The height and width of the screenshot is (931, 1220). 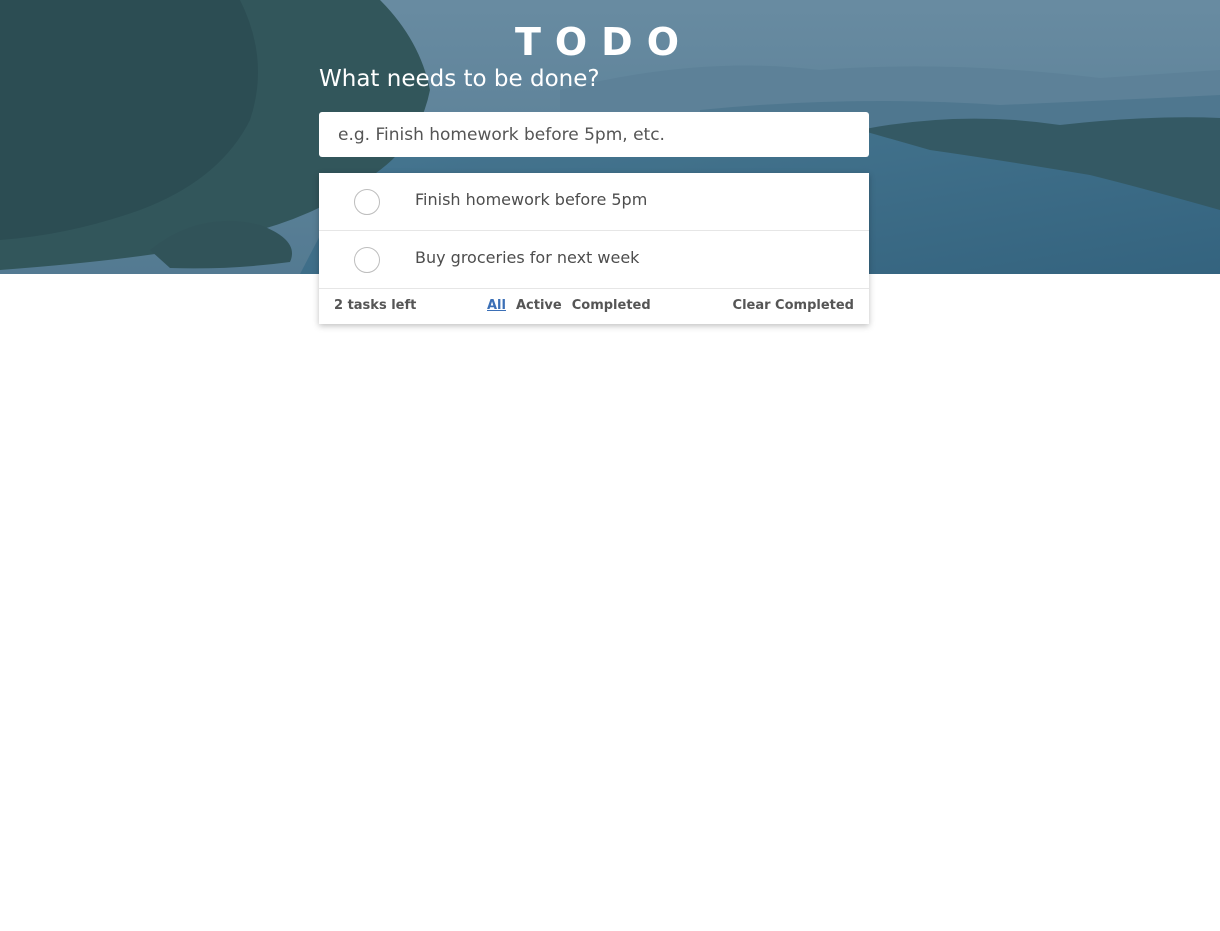 What do you see at coordinates (375, 305) in the screenshot?
I see `tasks-left-count: 2 tasks left` at bounding box center [375, 305].